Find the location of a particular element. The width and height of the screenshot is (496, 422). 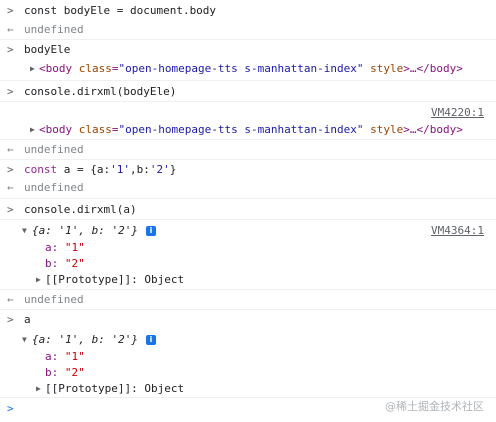

console-input-row: > a is located at coordinates (248, 319).